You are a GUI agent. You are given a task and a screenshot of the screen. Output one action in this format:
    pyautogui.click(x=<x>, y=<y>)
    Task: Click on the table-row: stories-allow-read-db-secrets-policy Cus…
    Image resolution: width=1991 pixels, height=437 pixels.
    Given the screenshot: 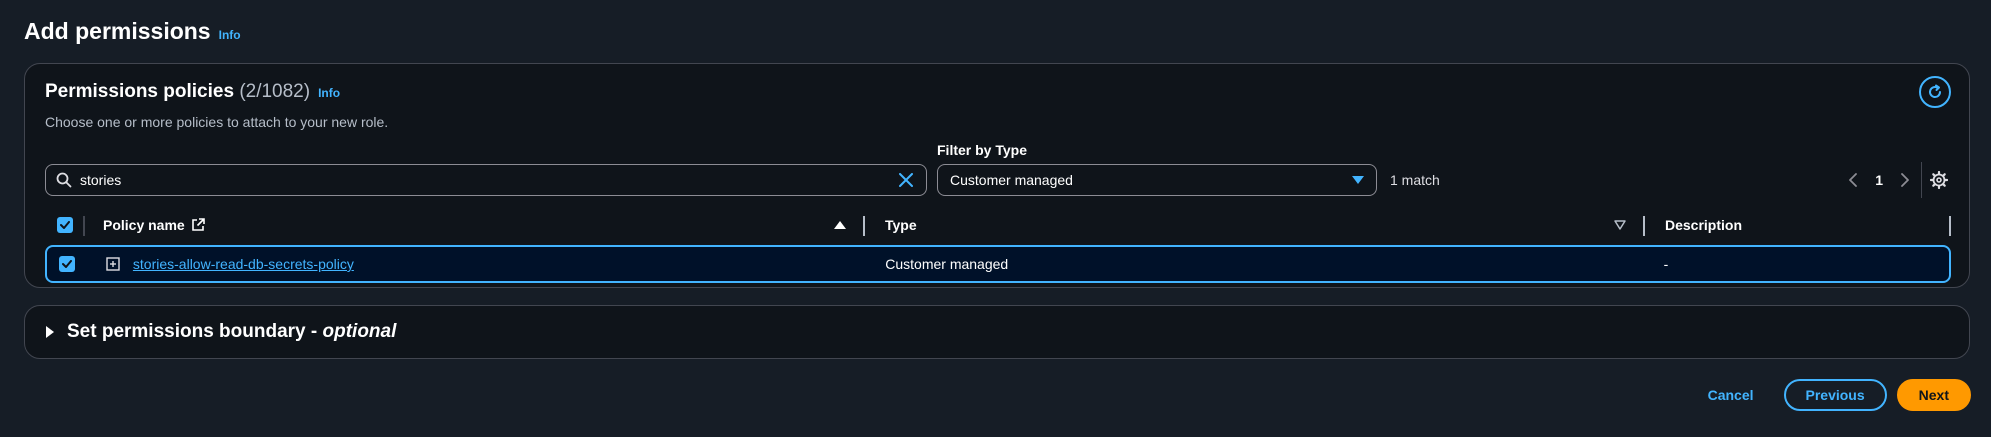 What is the action you would take?
    pyautogui.click(x=998, y=264)
    